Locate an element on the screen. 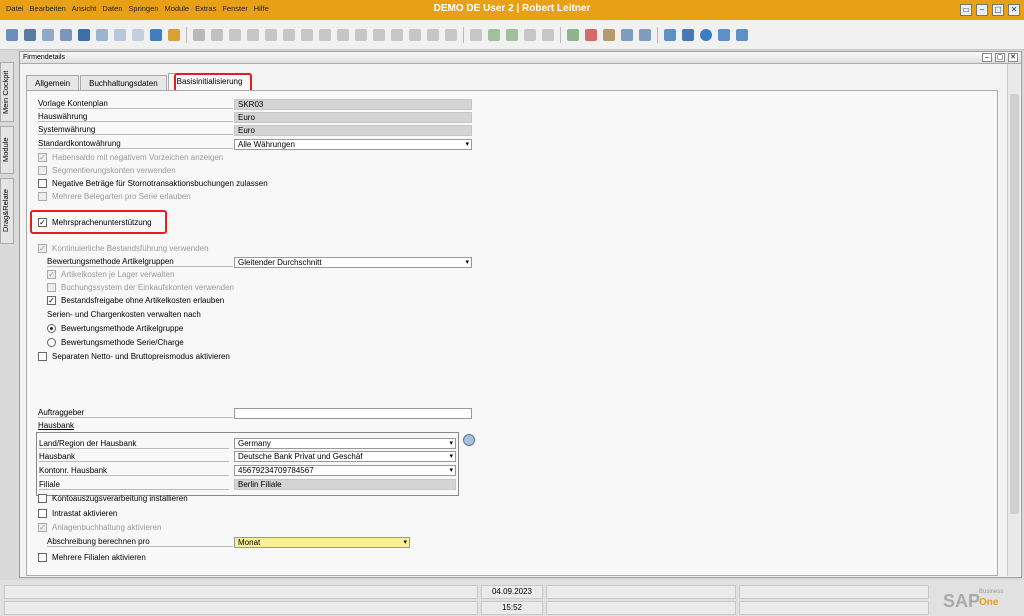  maximize-button: ▢ is located at coordinates (998, 10).